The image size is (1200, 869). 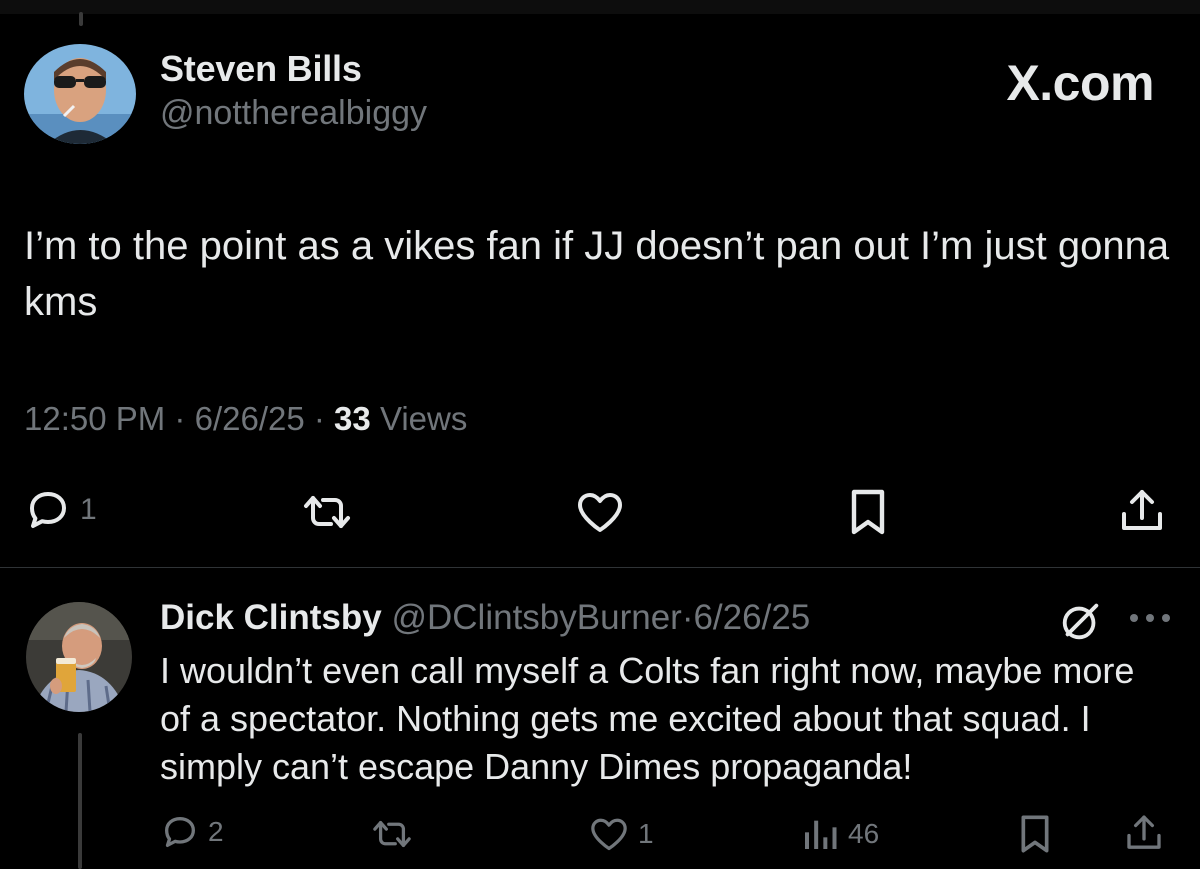 I want to click on views-count: 46, so click(x=864, y=833).